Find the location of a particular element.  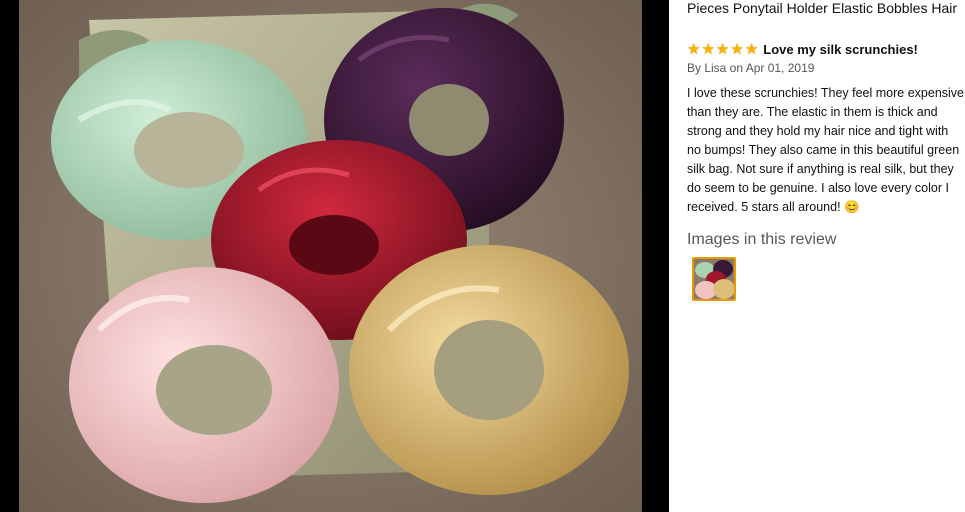

rating-row: ★ ★ ★ ★ ★ Love my silk scrunchies! is located at coordinates (802, 49).